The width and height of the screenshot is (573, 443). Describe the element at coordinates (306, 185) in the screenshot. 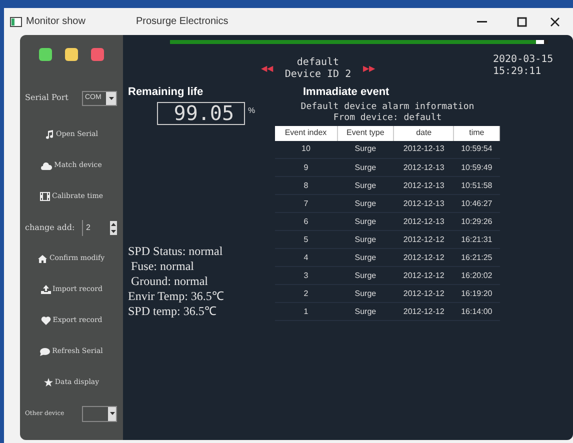

I see `table-cell: 8` at that location.